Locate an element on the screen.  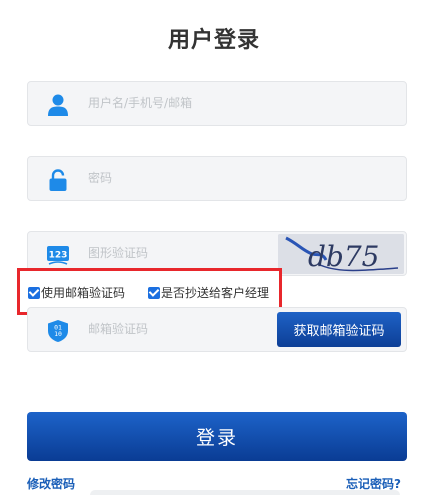
user-icon is located at coordinates (58, 105).